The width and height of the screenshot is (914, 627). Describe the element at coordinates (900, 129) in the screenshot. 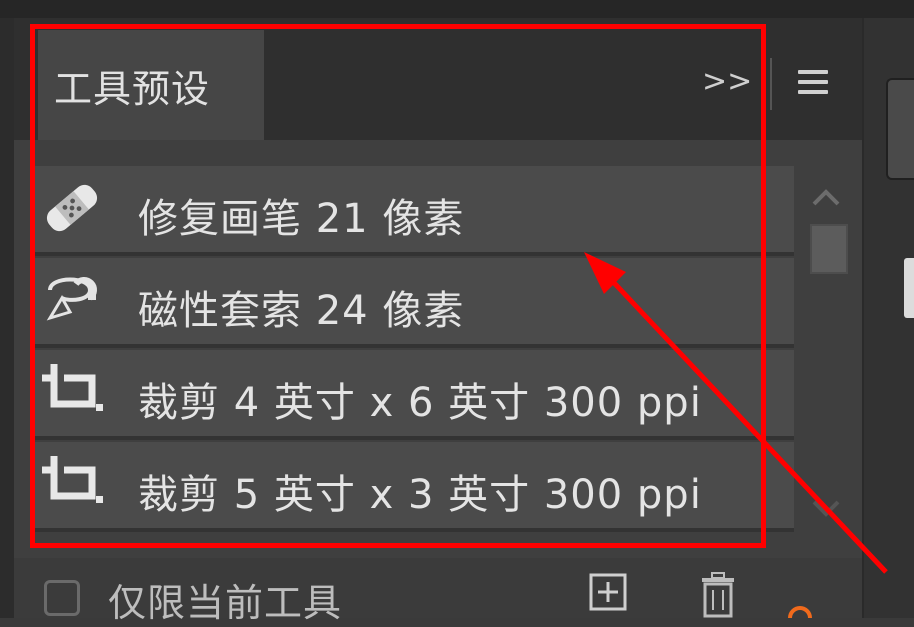

I see `adjacent-panel-button` at that location.